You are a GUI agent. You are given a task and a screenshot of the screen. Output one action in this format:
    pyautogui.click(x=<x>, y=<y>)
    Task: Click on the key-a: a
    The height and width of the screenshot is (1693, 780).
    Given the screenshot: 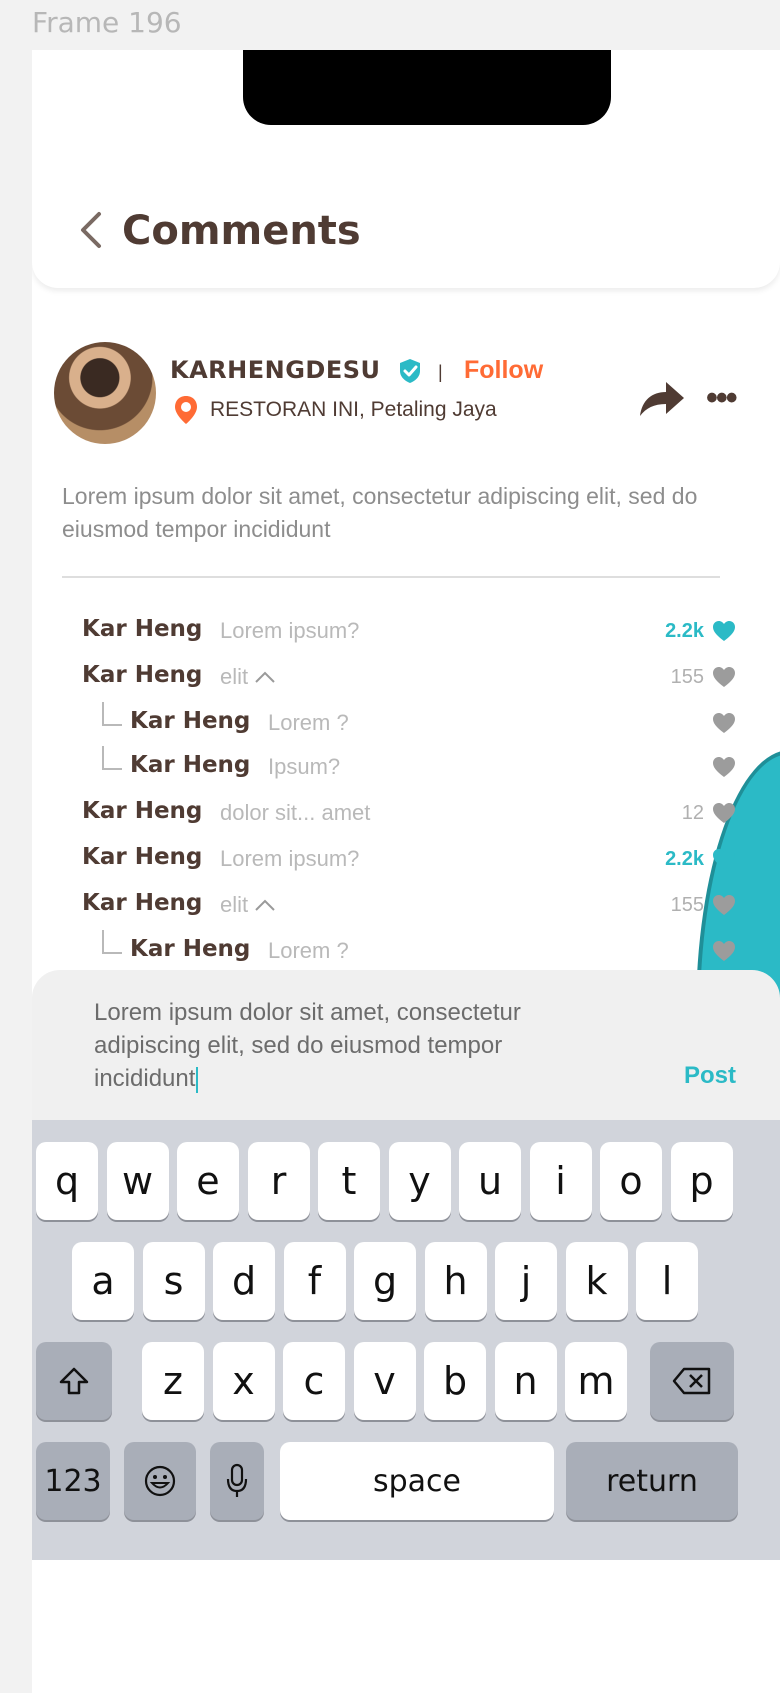 What is the action you would take?
    pyautogui.click(x=103, y=1281)
    